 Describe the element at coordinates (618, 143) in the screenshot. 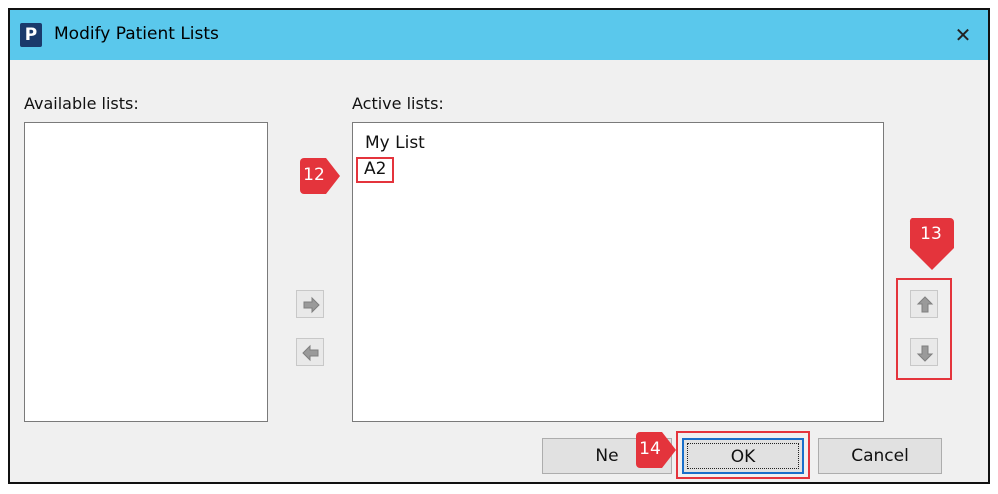

I see `list-item-my-list: My List` at that location.